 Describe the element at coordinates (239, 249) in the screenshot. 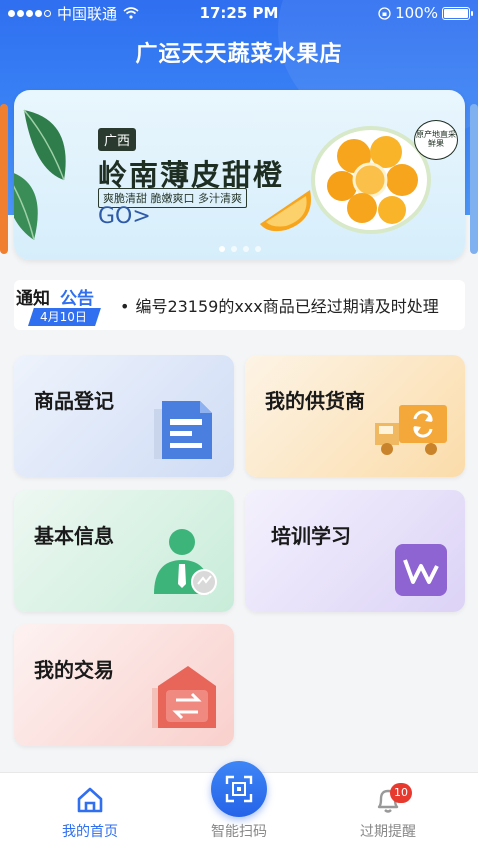

I see `carousel-indicator` at that location.